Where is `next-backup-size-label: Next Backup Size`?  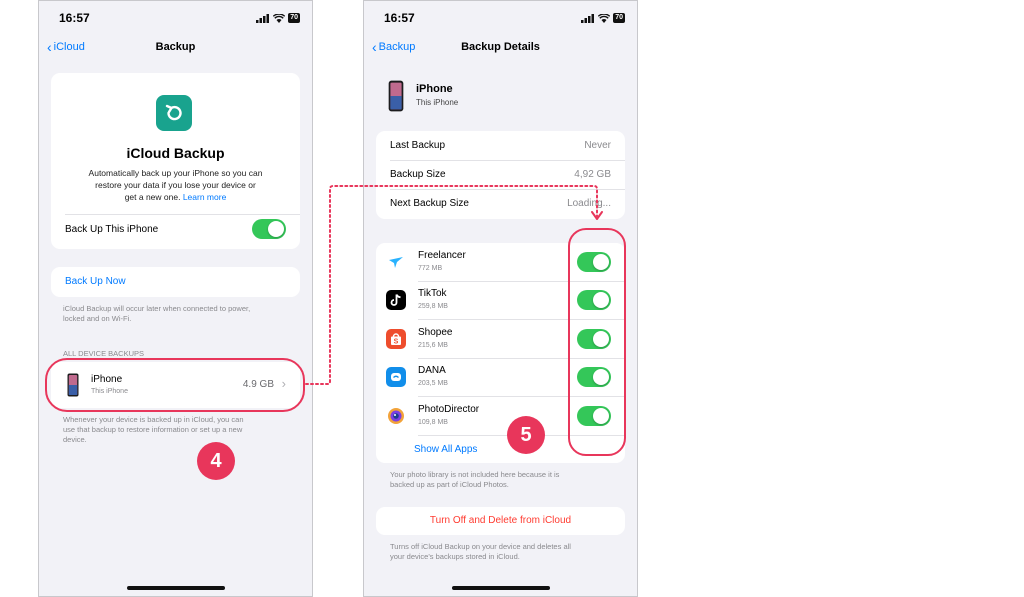 next-backup-size-label: Next Backup Size is located at coordinates (429, 203).